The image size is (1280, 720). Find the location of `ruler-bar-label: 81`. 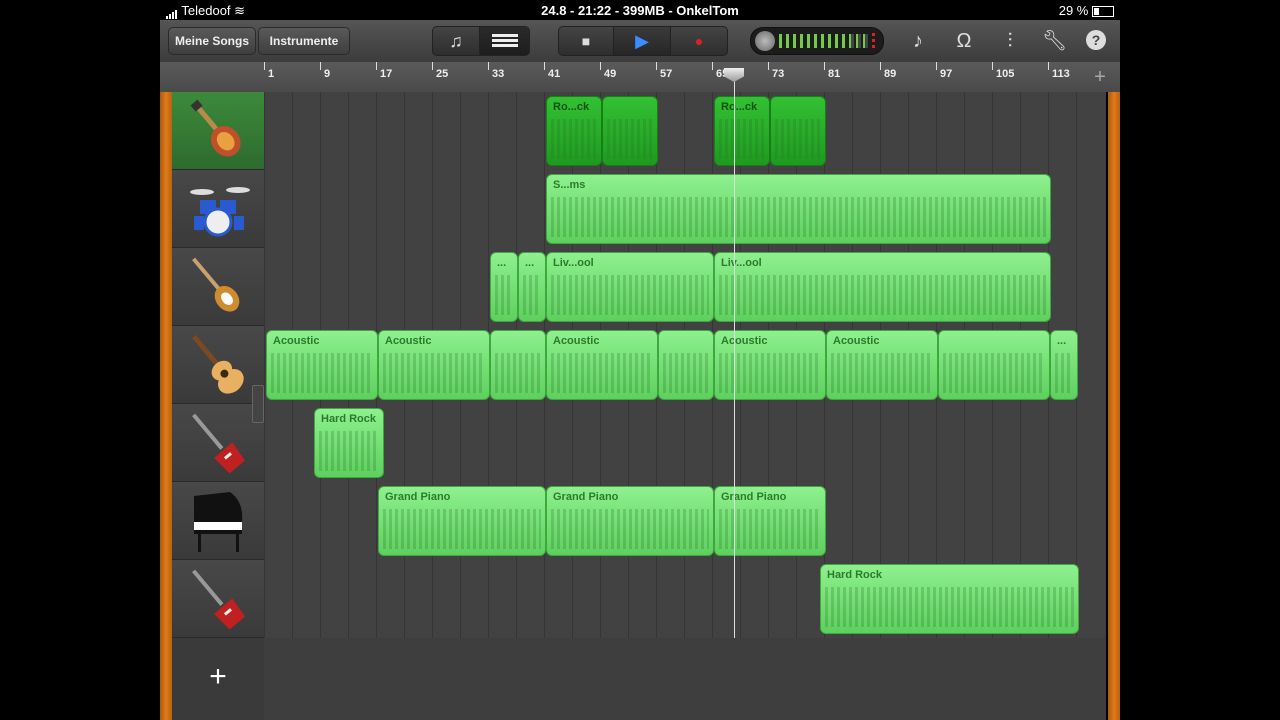

ruler-bar-label: 81 is located at coordinates (834, 74).